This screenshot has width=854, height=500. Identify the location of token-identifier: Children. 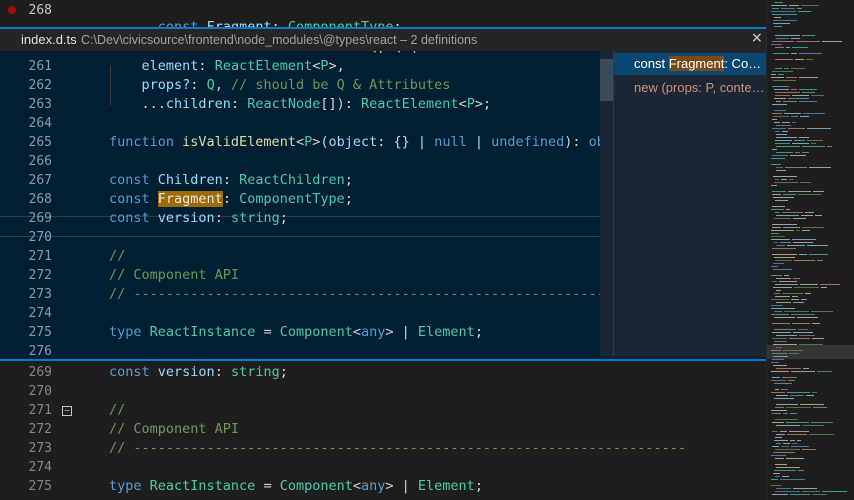
(190, 180).